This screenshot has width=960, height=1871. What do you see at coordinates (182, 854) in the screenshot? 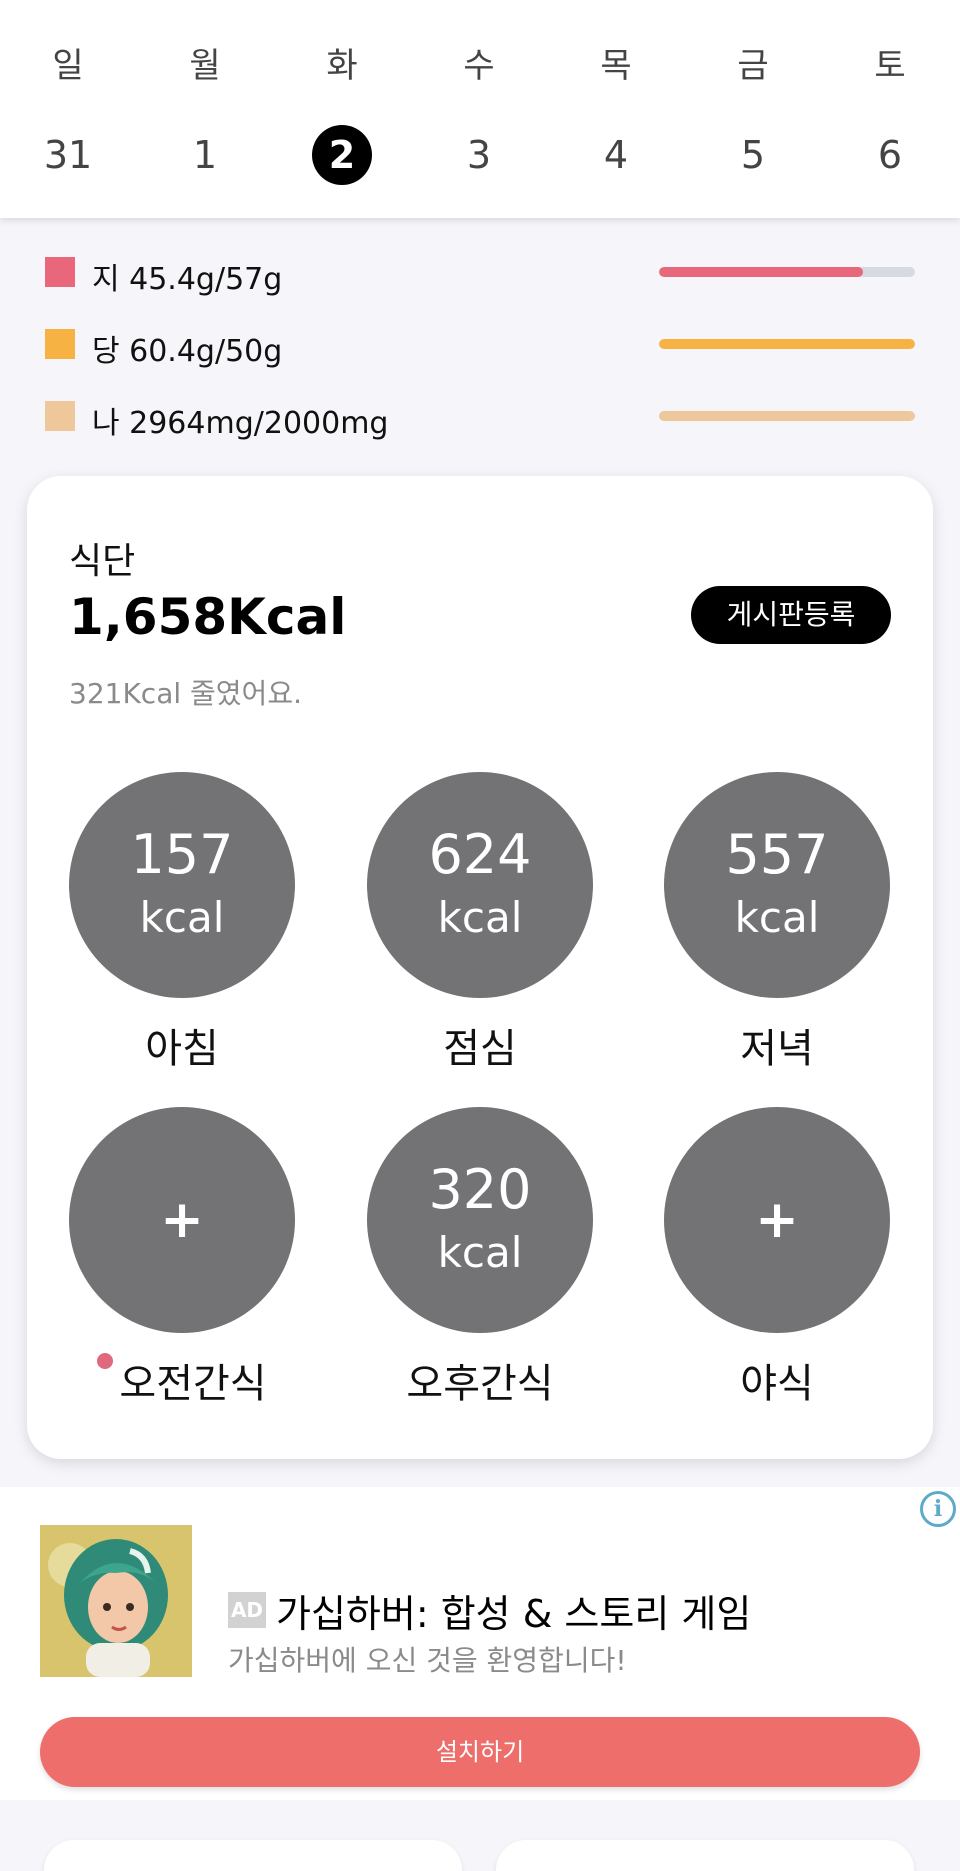
I see `meal-kcal-value: 157` at bounding box center [182, 854].